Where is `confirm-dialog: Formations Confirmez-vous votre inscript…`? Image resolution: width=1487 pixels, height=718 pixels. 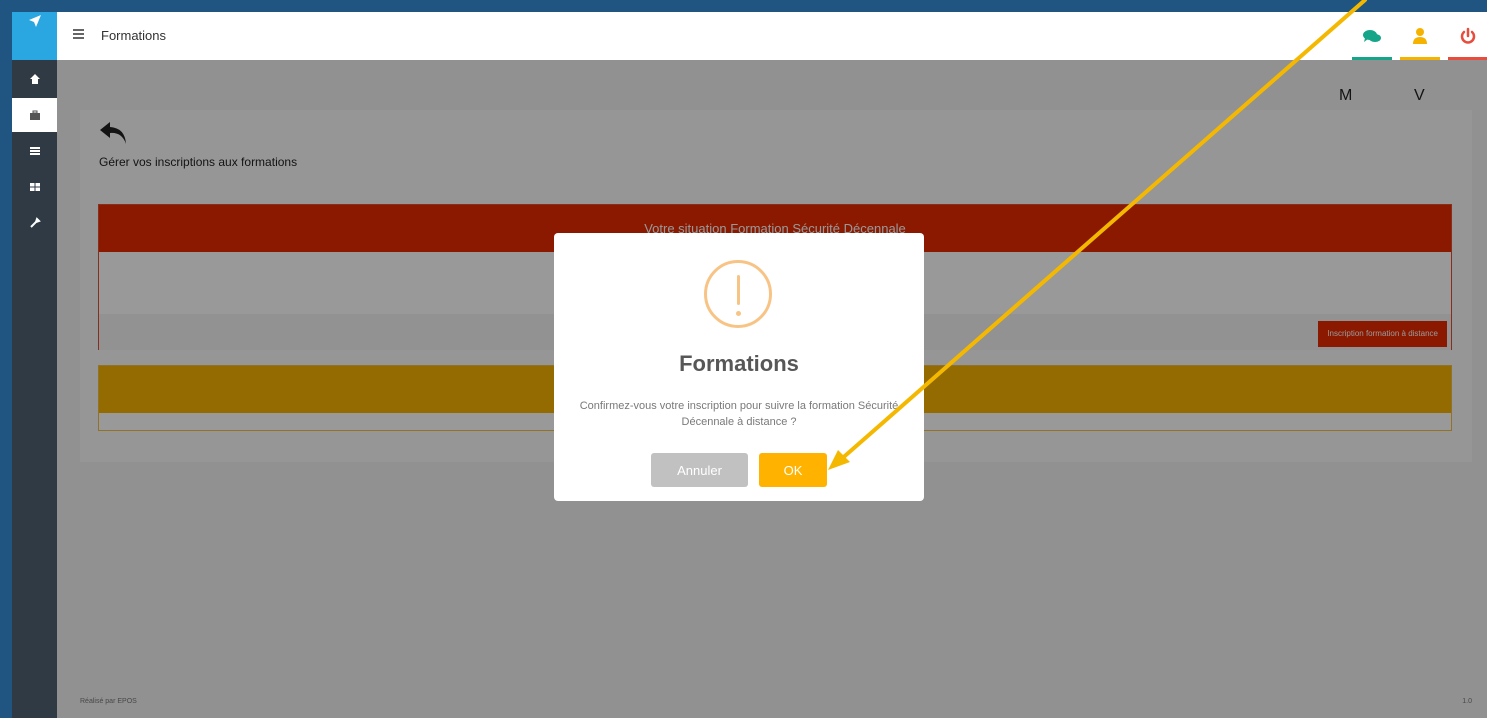
confirm-dialog: Formations Confirmez-vous votre inscript… is located at coordinates (739, 367).